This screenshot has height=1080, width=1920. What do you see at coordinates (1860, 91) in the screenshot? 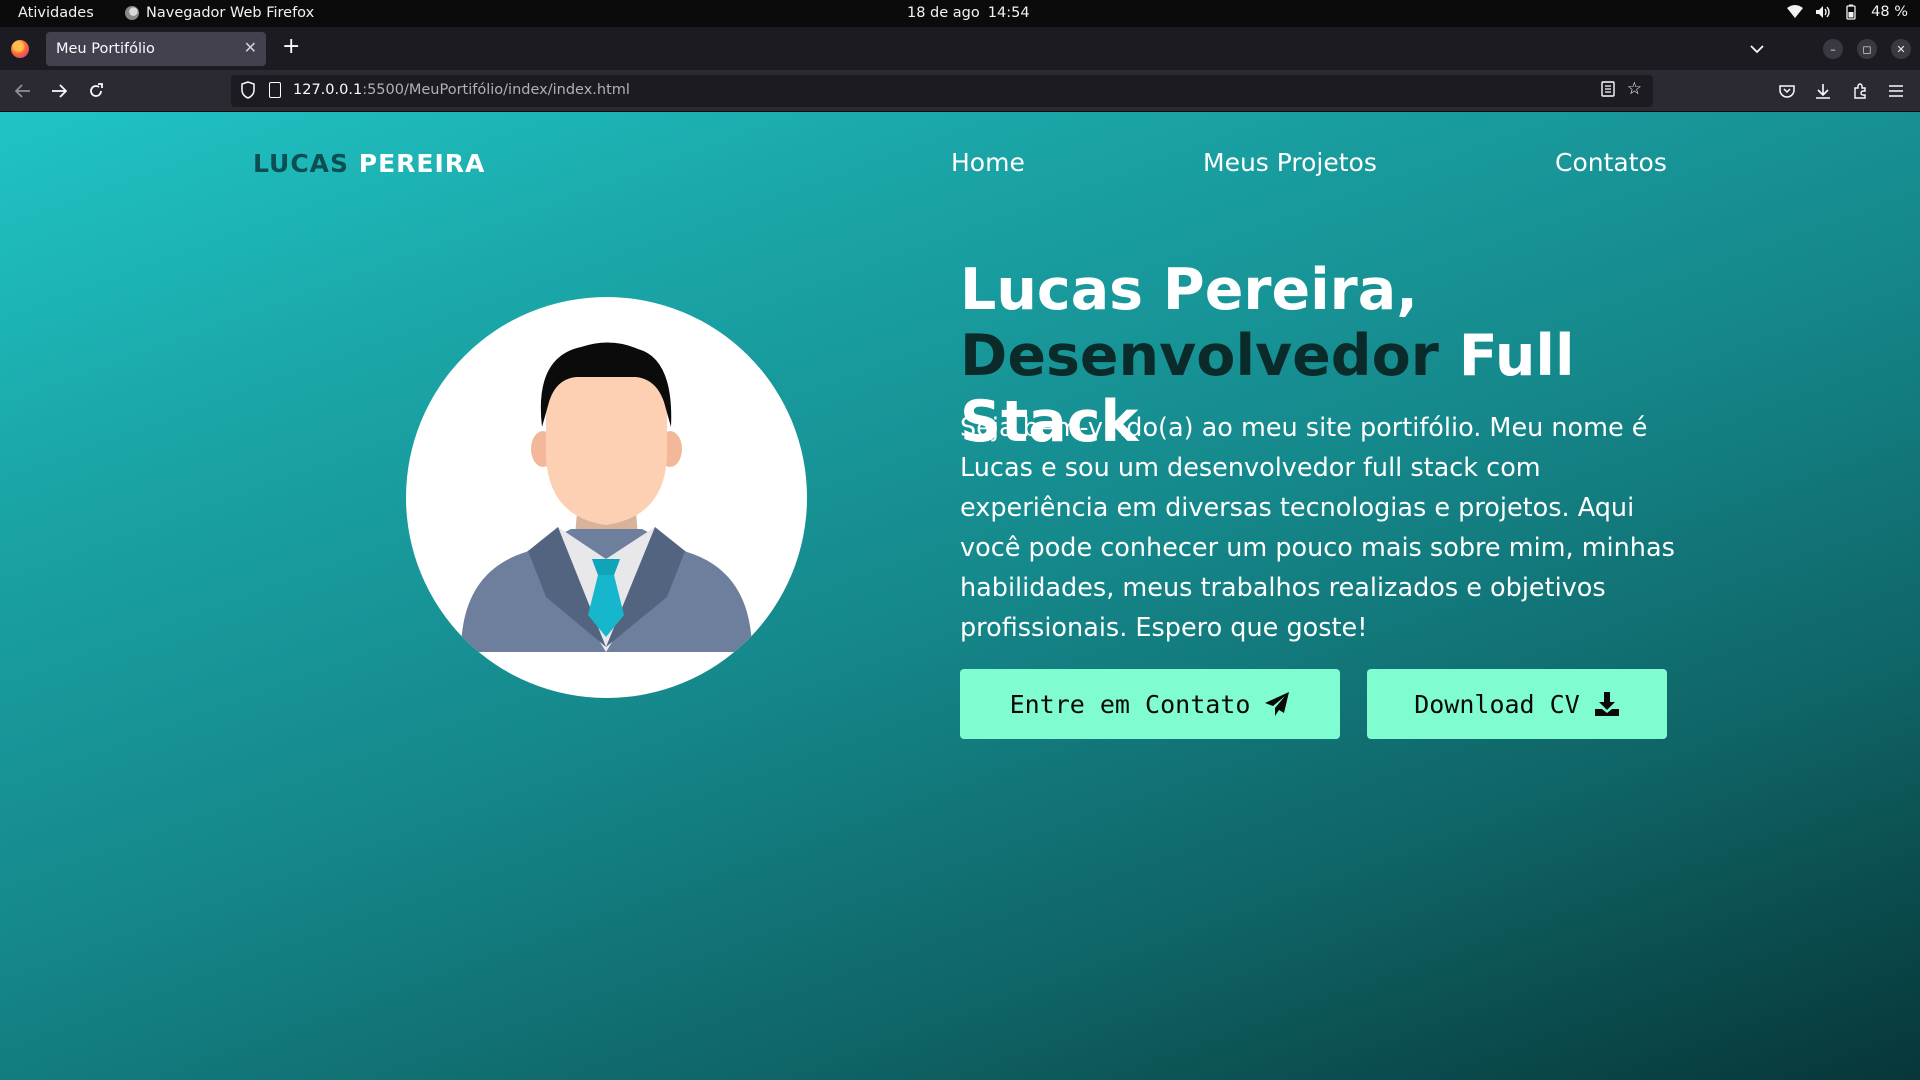
I see `extensions-icon` at bounding box center [1860, 91].